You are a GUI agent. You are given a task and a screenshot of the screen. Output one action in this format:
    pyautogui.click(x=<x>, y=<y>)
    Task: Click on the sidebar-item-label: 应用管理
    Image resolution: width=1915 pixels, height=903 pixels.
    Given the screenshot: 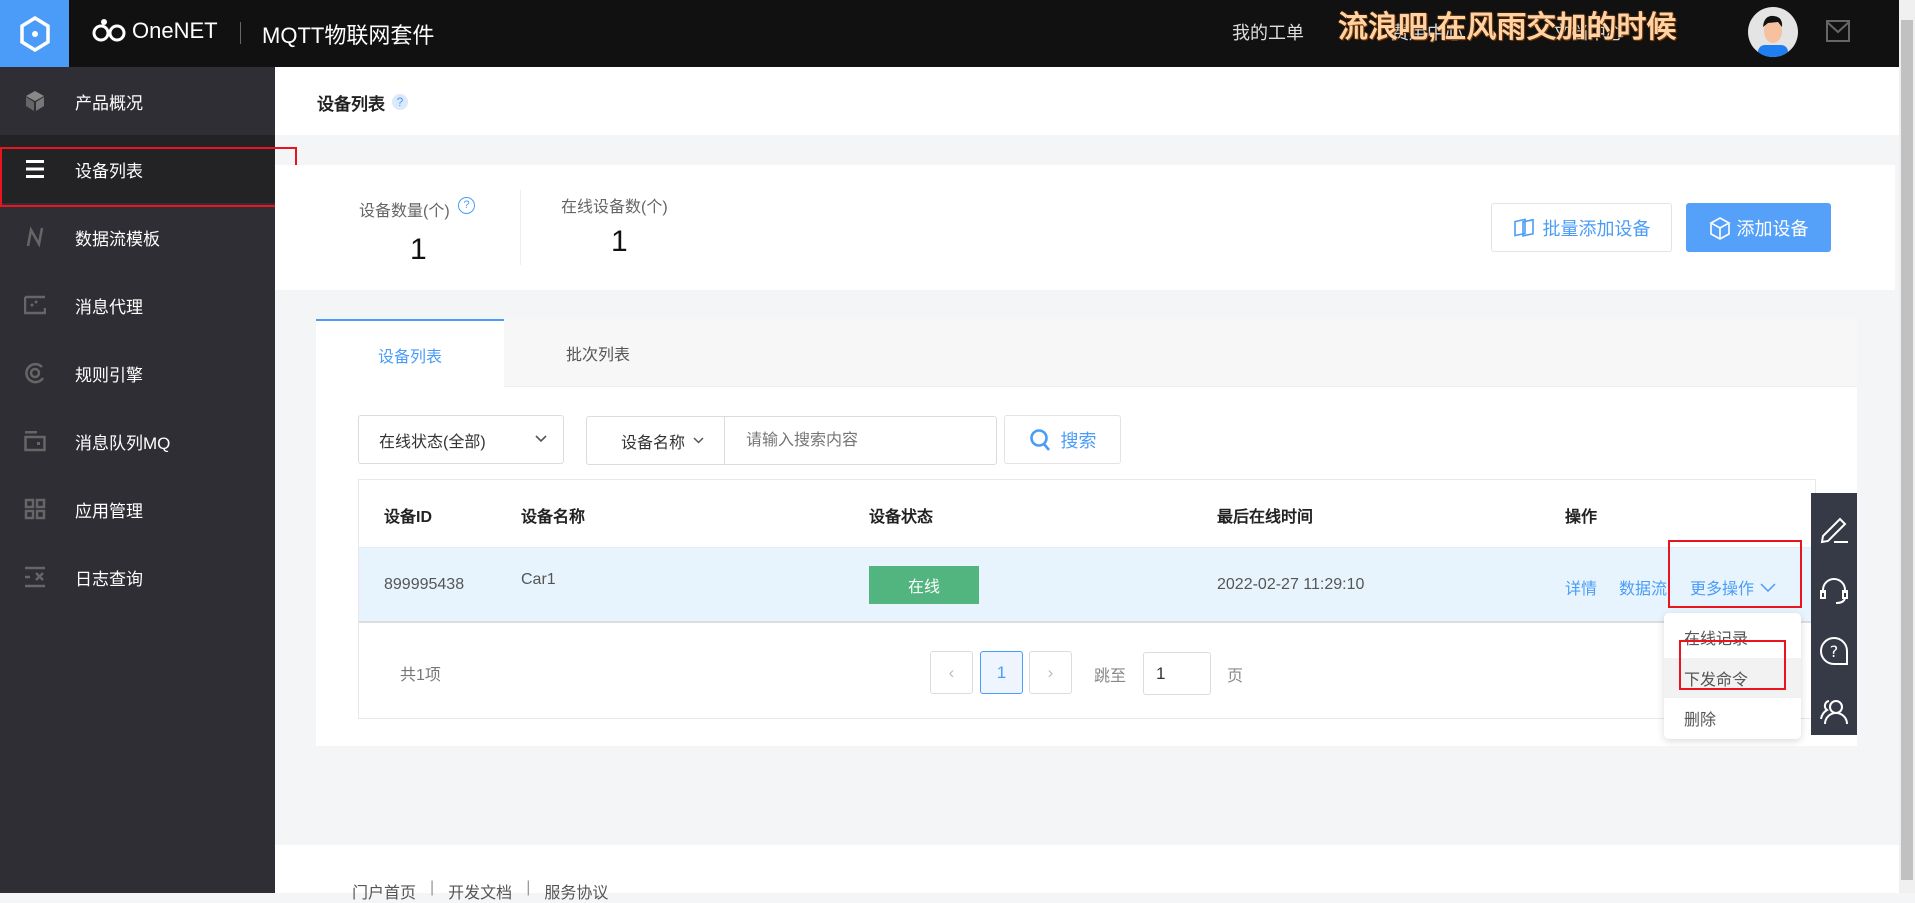 What is the action you would take?
    pyautogui.click(x=109, y=511)
    